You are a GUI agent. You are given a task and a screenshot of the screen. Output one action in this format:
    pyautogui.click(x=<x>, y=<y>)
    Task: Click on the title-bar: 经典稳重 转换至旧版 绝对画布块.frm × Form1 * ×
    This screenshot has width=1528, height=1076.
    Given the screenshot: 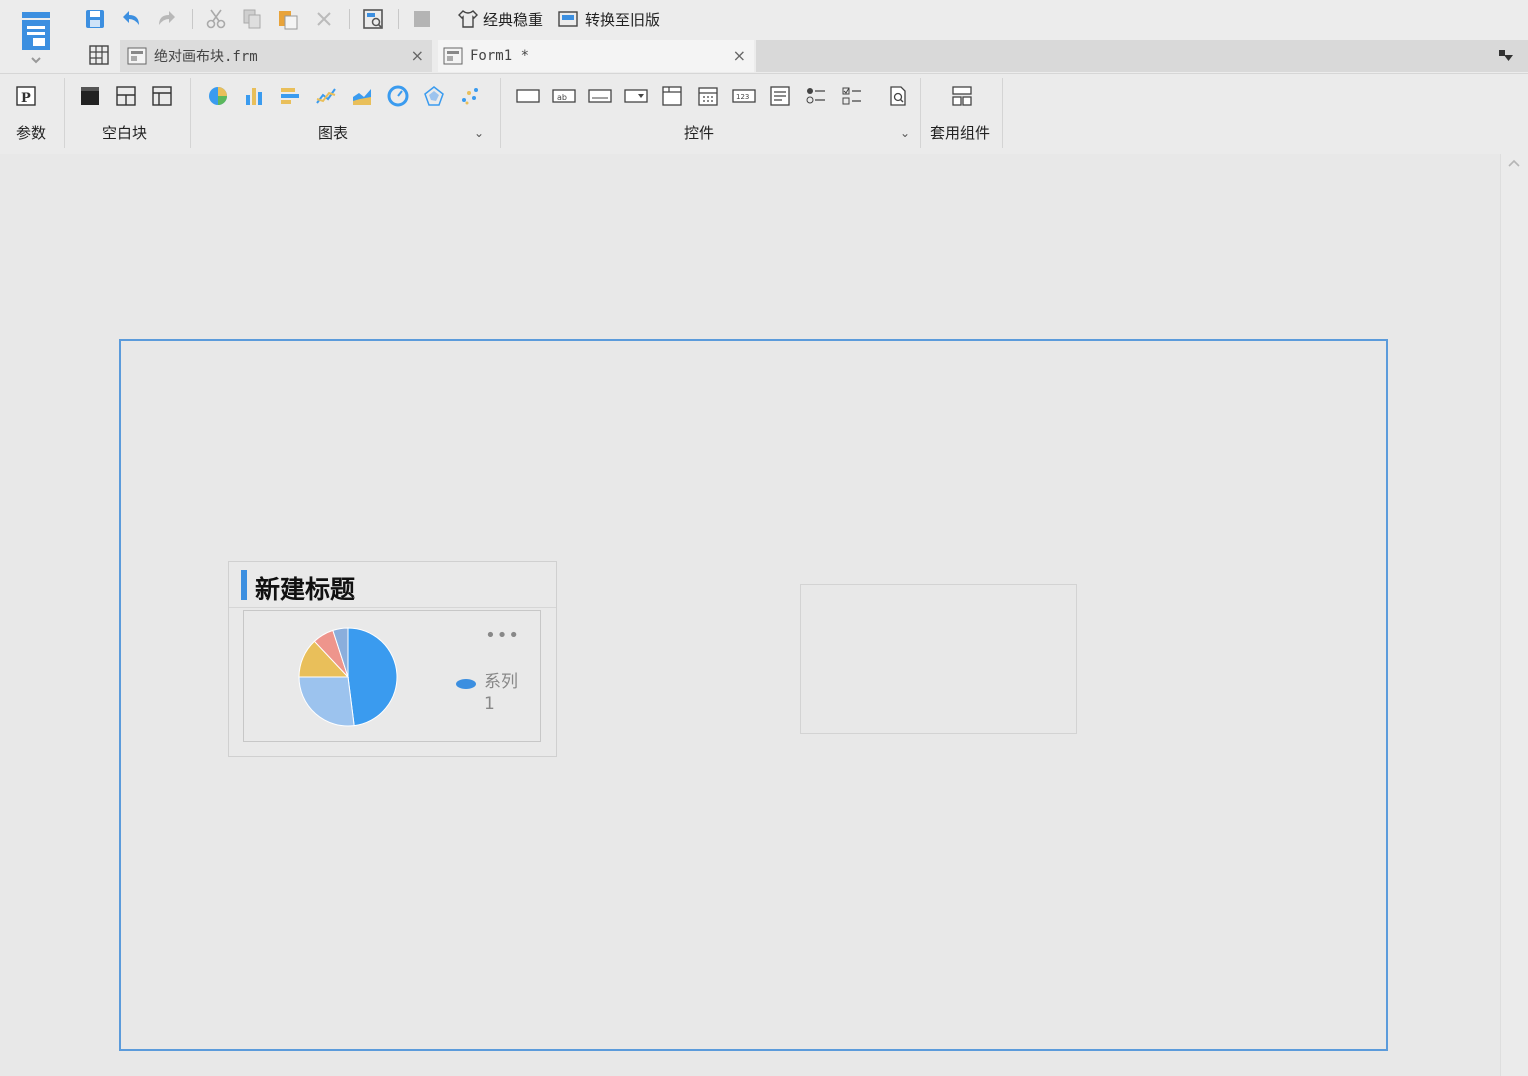 What is the action you would take?
    pyautogui.click(x=764, y=37)
    